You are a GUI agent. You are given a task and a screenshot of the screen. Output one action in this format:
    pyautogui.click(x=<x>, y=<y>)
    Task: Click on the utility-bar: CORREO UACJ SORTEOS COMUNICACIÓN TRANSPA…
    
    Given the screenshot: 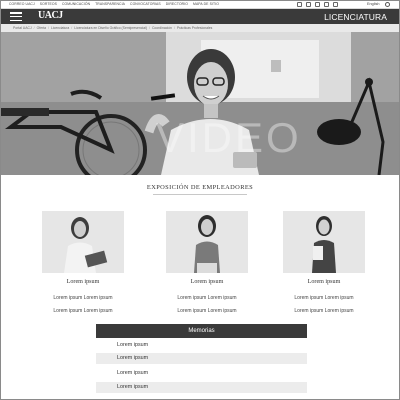 What is the action you would take?
    pyautogui.click(x=200, y=5)
    